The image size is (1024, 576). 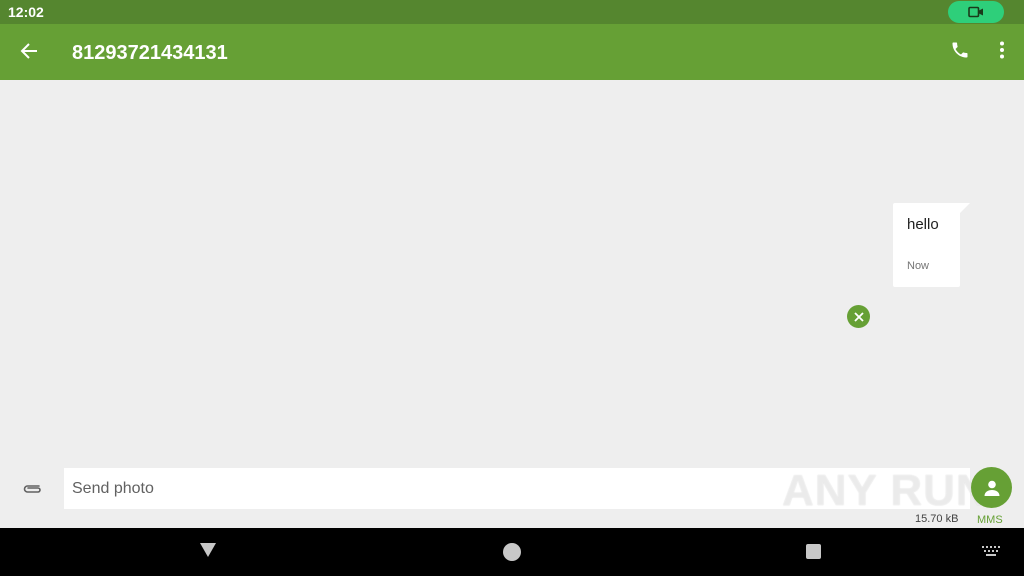 I want to click on status-time: 12:02, so click(x=26, y=12).